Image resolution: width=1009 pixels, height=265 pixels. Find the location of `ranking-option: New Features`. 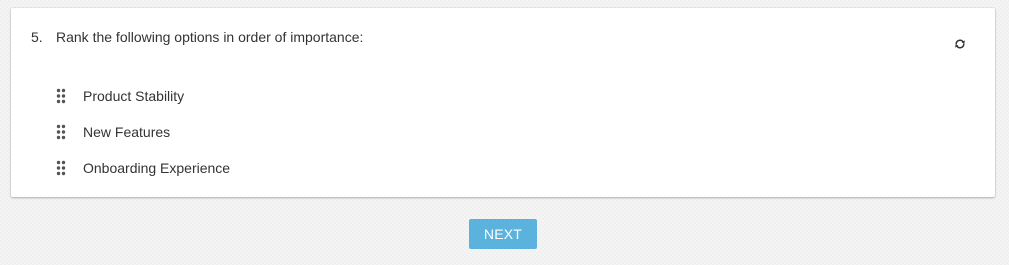

ranking-option: New Features is located at coordinates (141, 132).